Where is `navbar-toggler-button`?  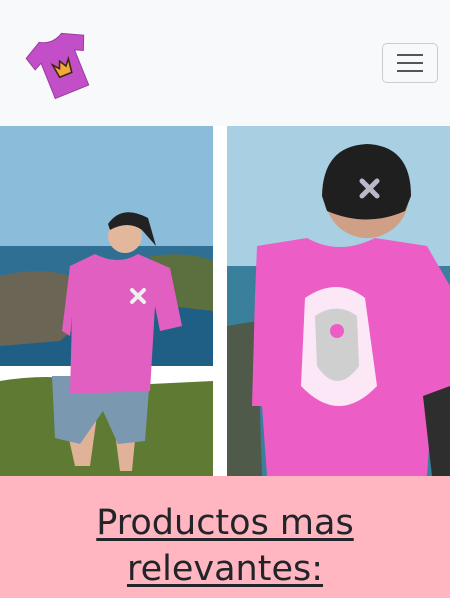 navbar-toggler-button is located at coordinates (410, 63).